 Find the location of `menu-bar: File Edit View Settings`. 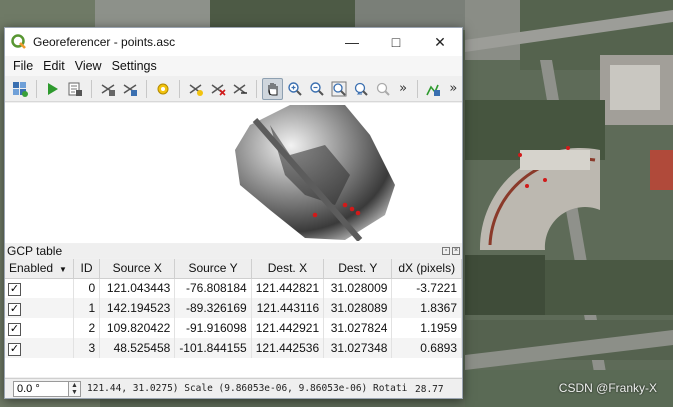

menu-bar: File Edit View Settings is located at coordinates (233, 66).